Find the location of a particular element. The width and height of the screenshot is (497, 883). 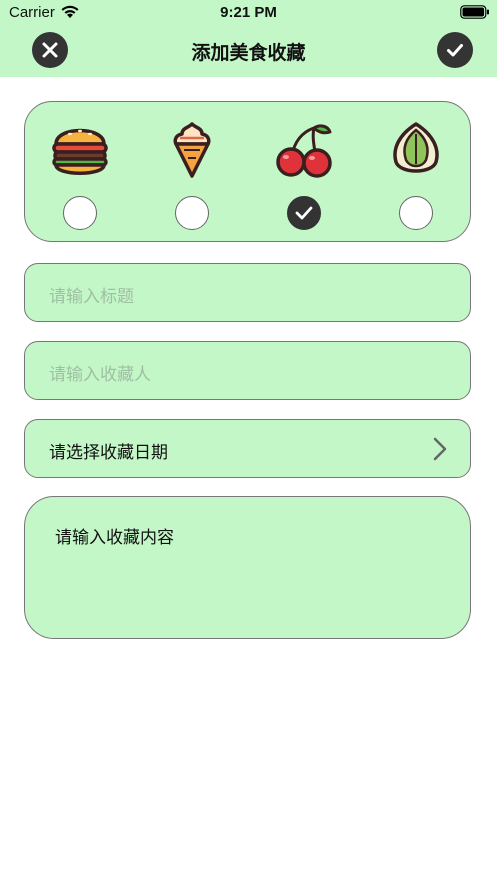

category-cherry is located at coordinates (304, 174).